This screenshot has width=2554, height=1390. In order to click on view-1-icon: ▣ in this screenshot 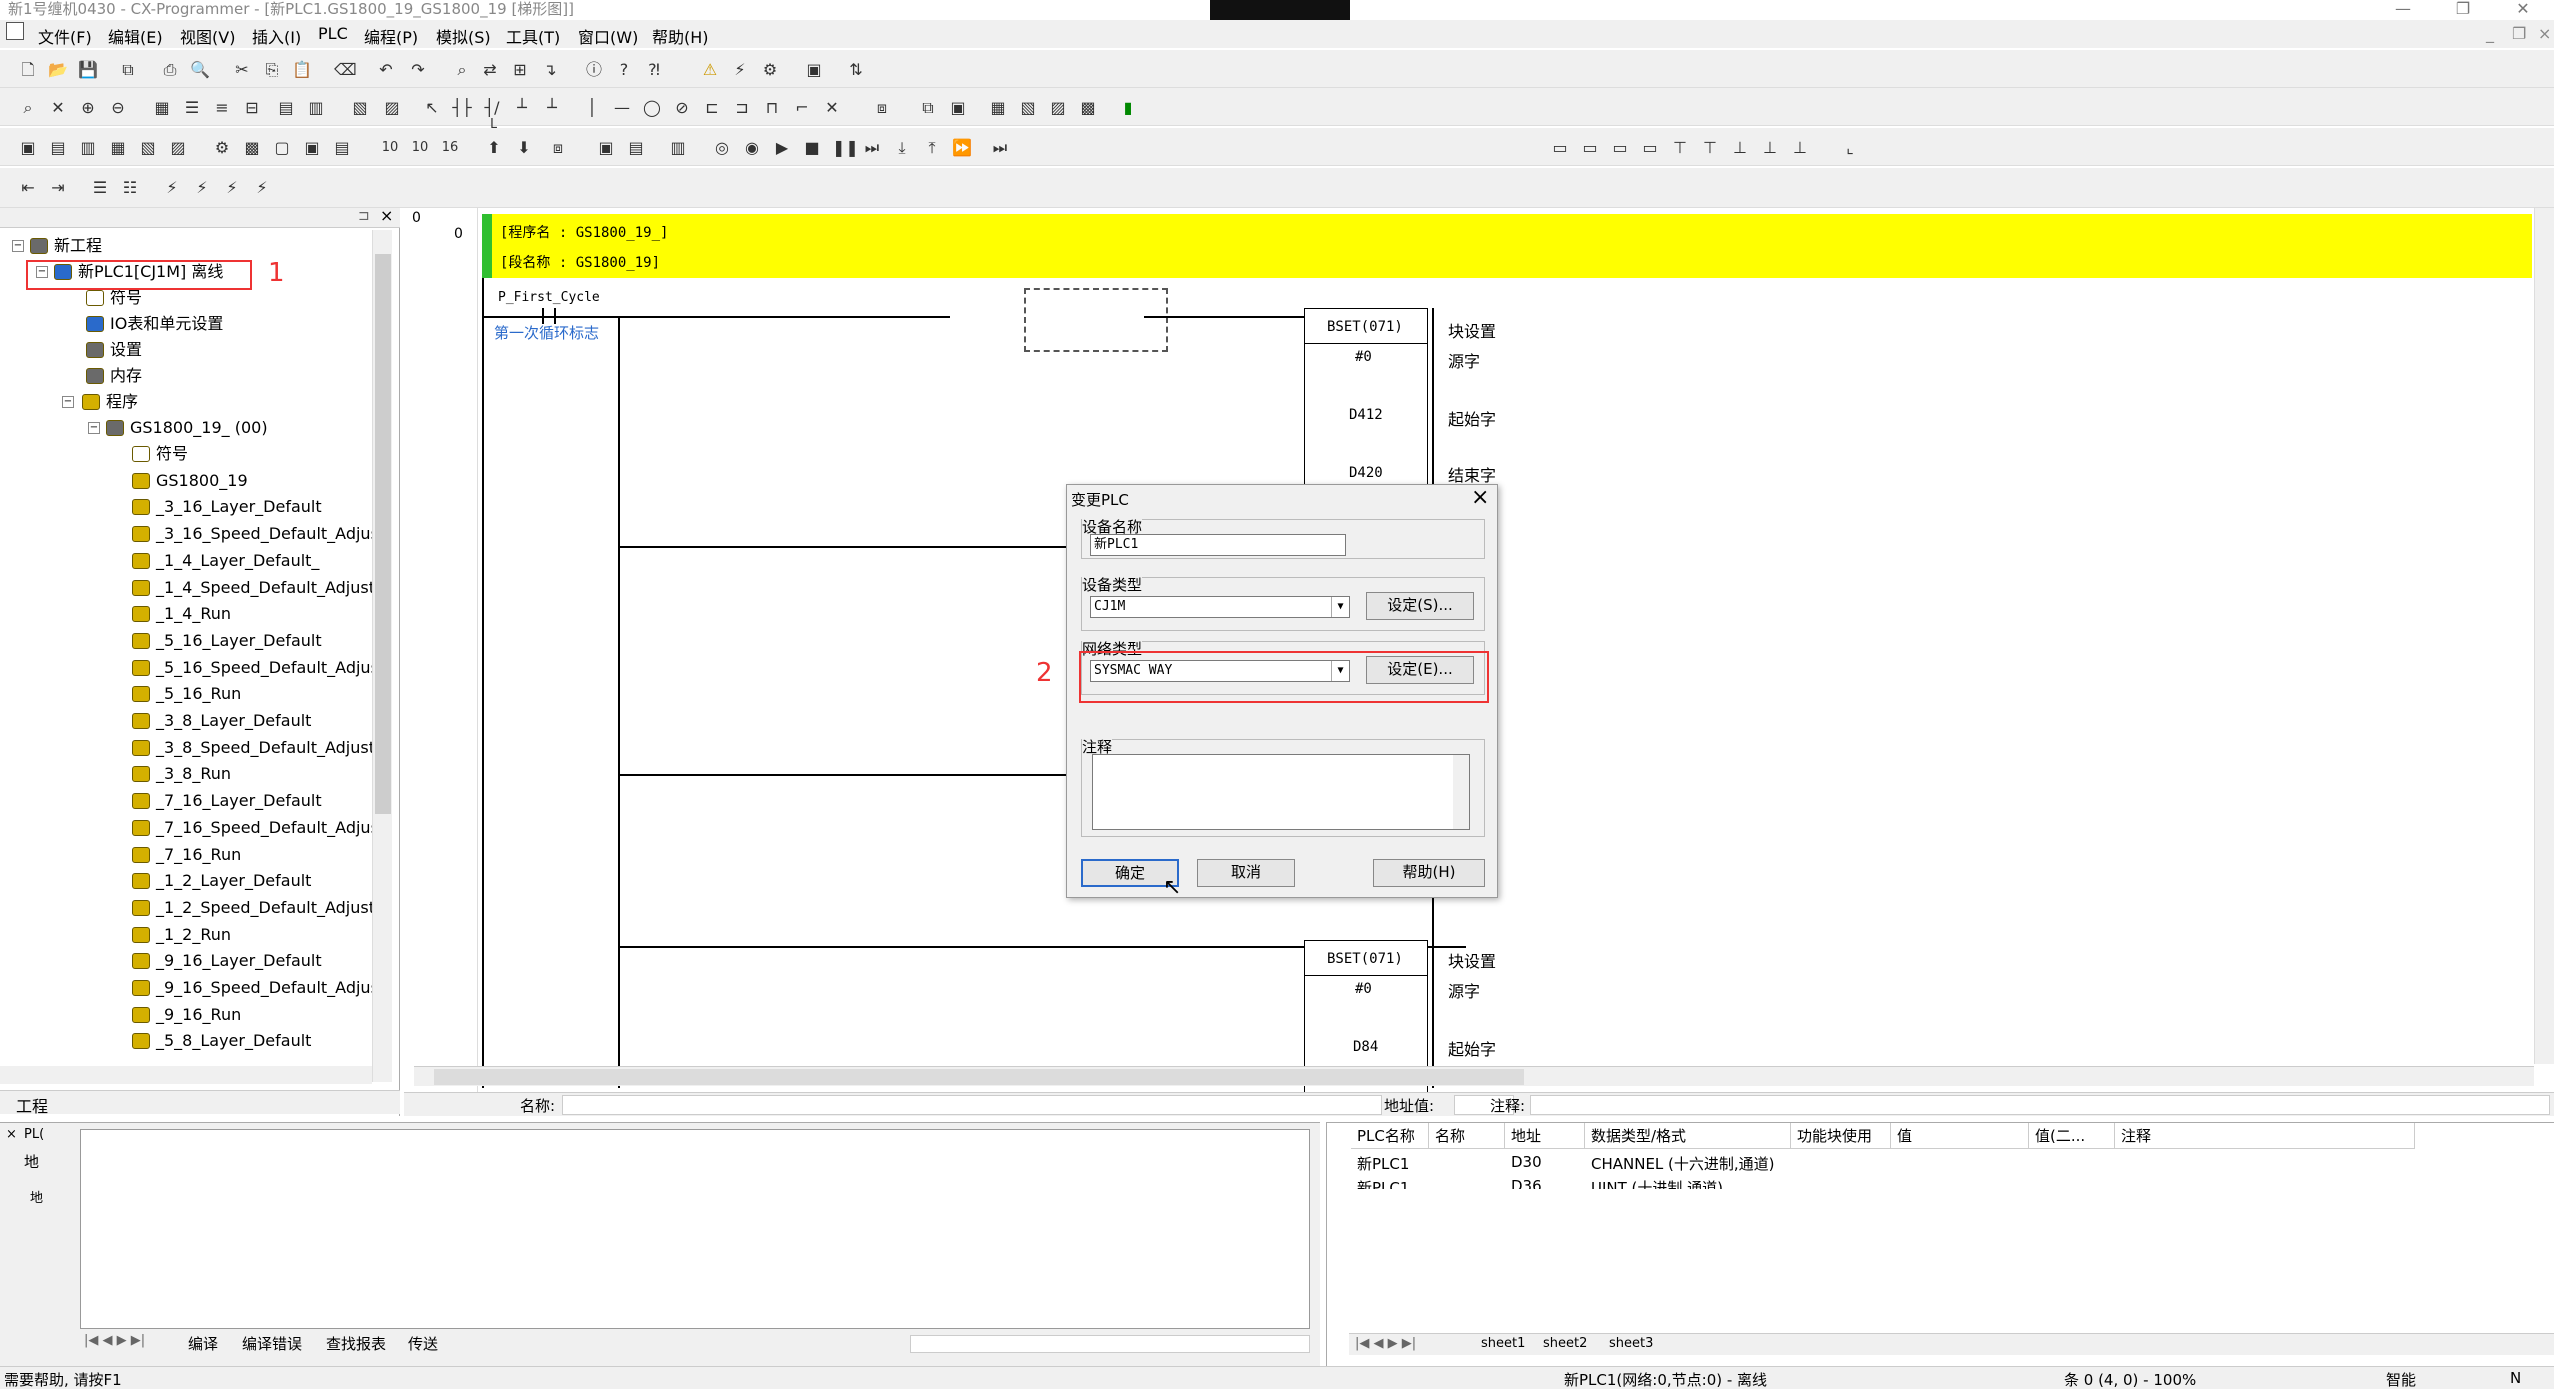, I will do `click(28, 148)`.